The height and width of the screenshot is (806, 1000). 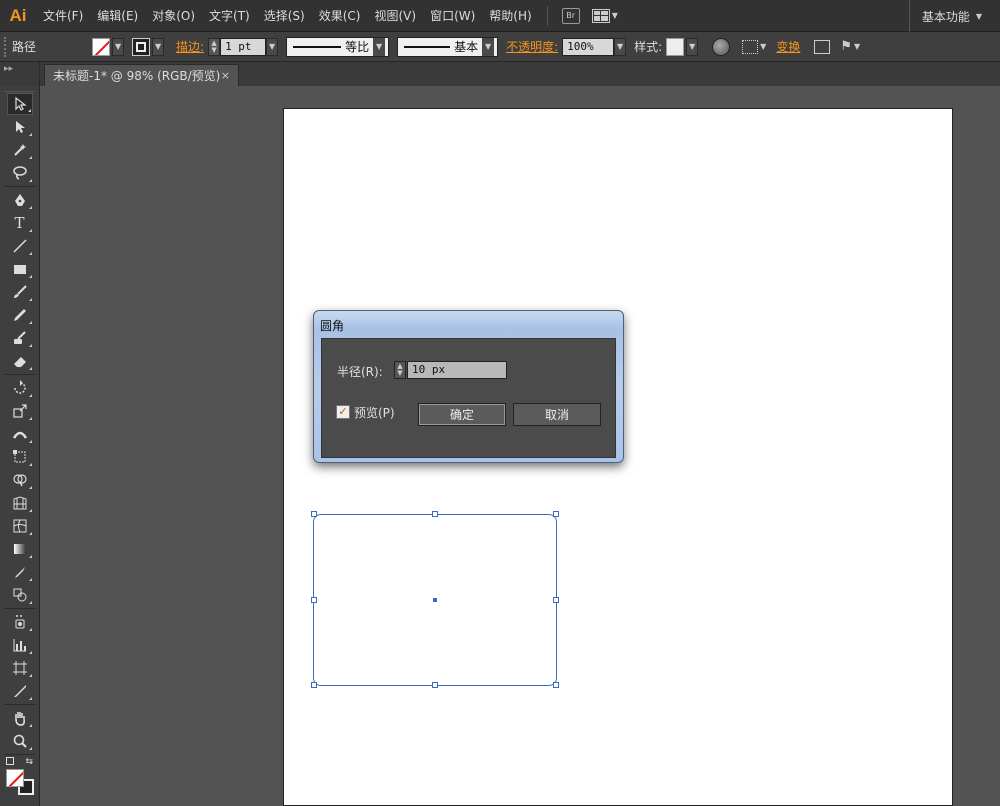 What do you see at coordinates (20, 200) in the screenshot?
I see `pen-tool-icon` at bounding box center [20, 200].